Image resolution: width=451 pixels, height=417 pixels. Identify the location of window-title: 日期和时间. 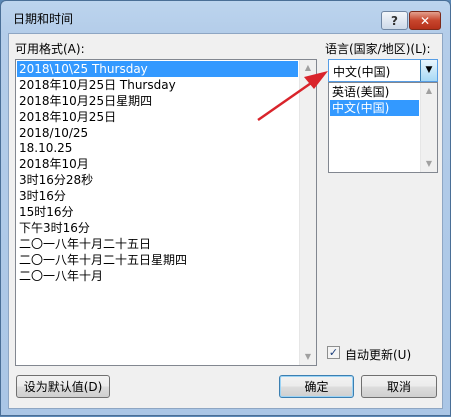
(43, 19).